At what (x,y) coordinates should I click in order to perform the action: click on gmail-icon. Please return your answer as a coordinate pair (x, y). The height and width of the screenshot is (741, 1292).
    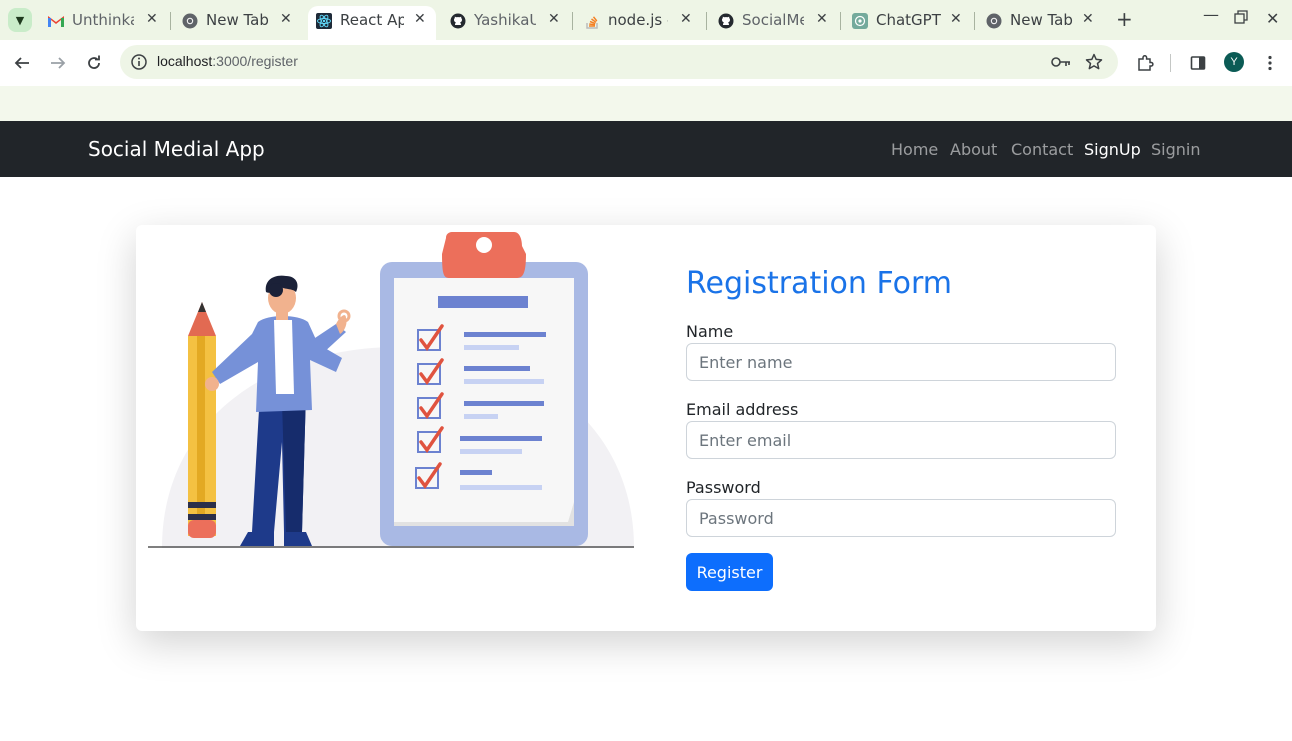
    Looking at the image, I should click on (56, 21).